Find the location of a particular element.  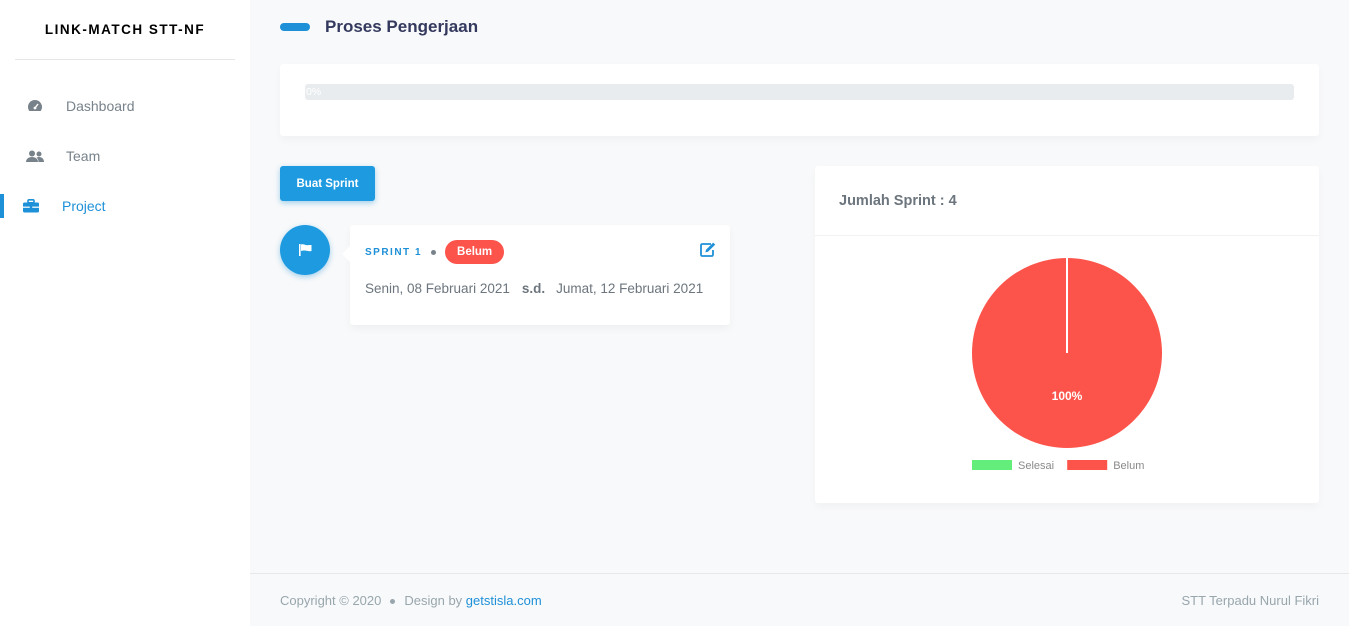

edit-icon is located at coordinates (708, 250).